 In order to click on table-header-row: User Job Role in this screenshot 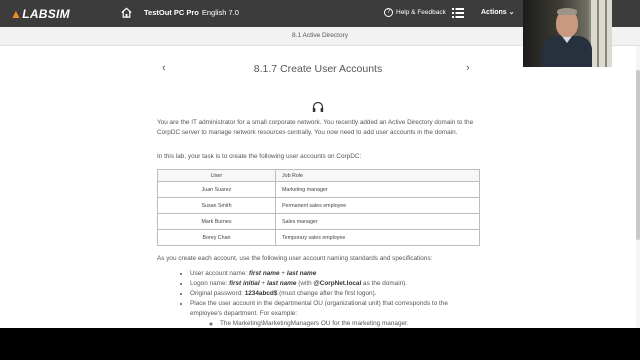, I will do `click(318, 175)`.